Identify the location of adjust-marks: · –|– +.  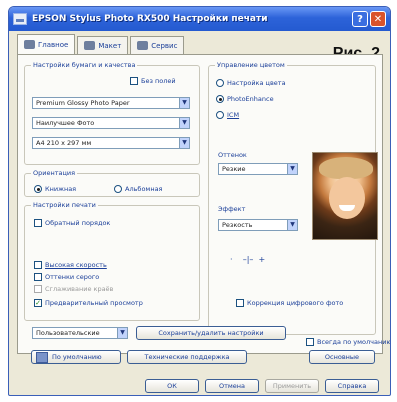
(248, 259).